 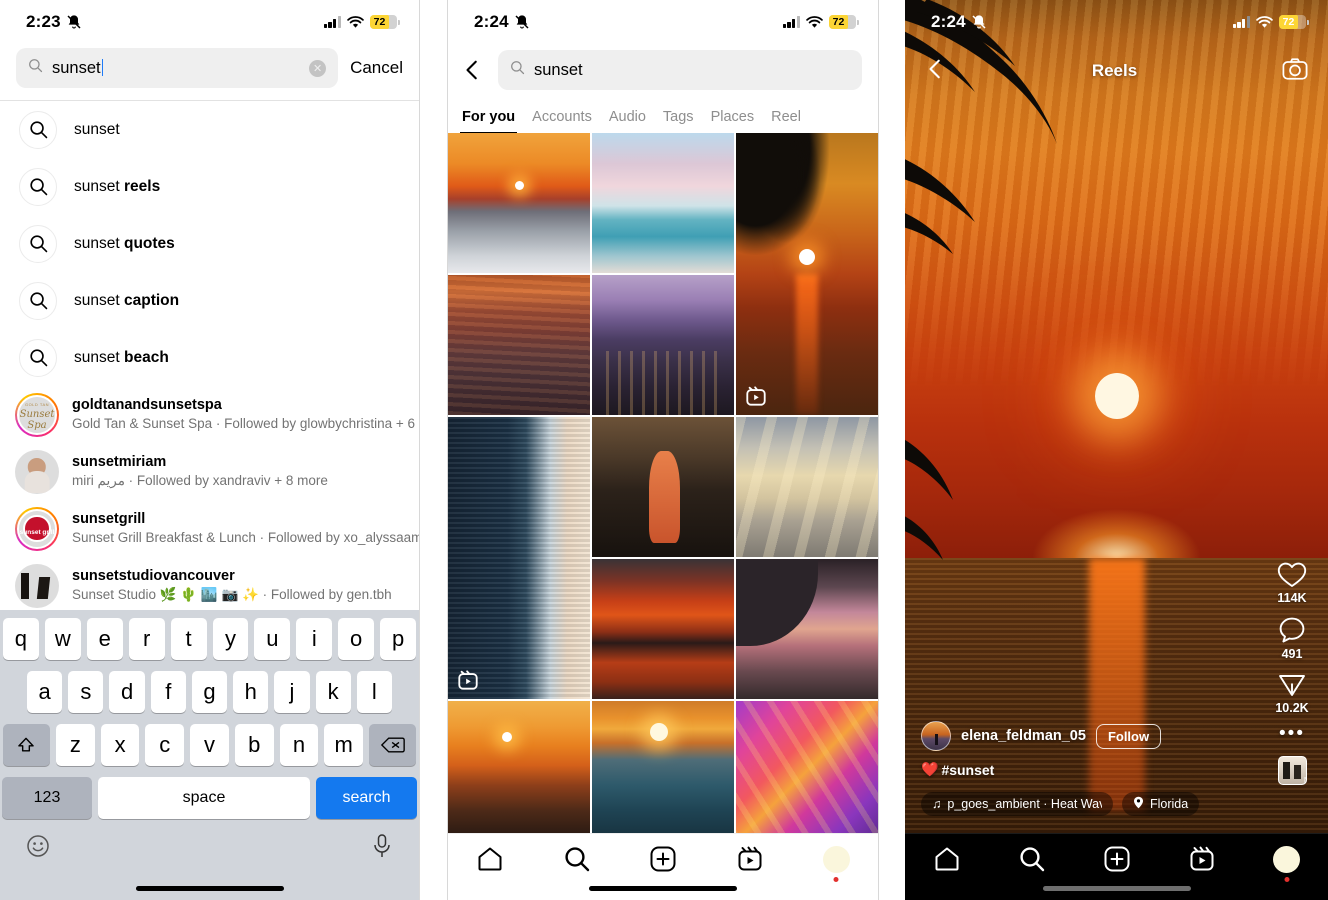 What do you see at coordinates (292, 692) in the screenshot?
I see `key-j: j` at bounding box center [292, 692].